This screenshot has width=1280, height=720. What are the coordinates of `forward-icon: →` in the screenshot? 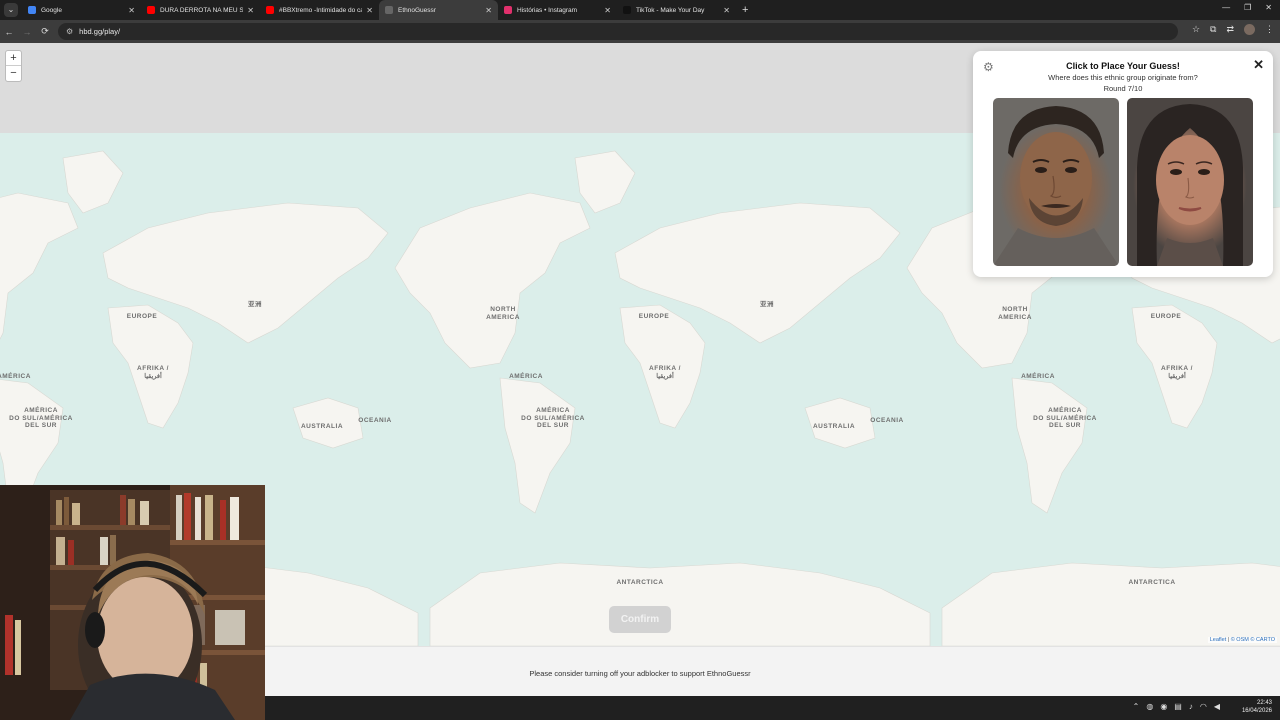 It's located at (27, 32).